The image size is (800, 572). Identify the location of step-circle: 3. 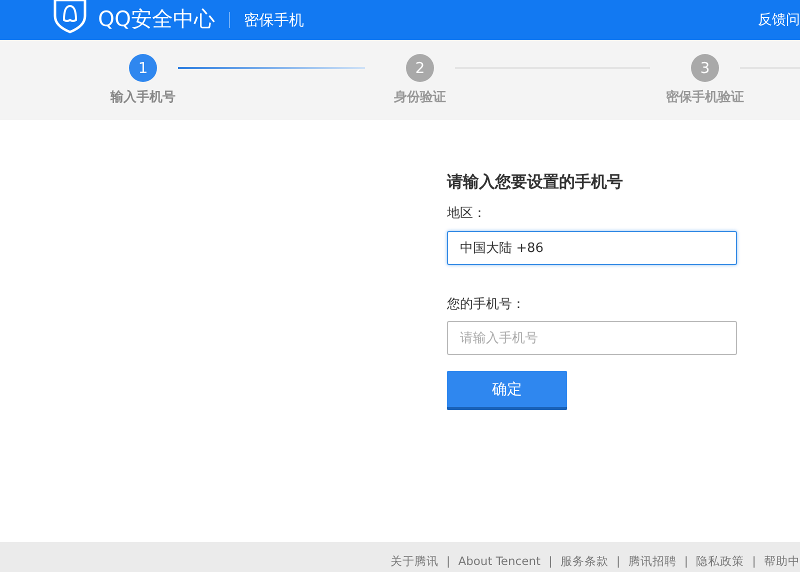
(705, 68).